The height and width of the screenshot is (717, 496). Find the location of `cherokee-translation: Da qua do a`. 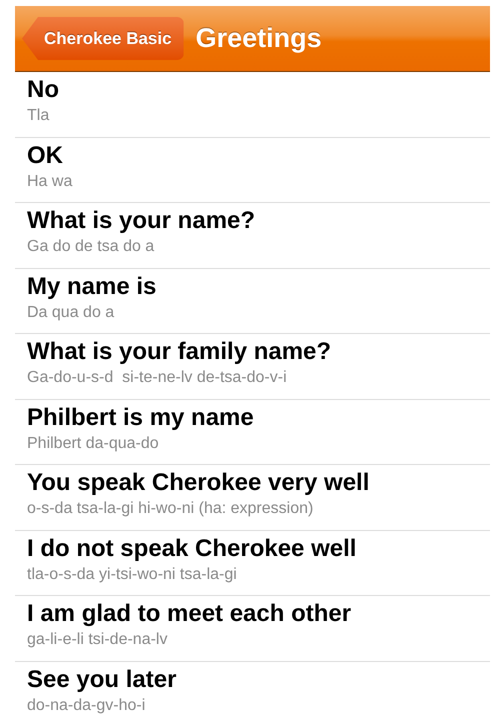

cherokee-translation: Da qua do a is located at coordinates (71, 312).